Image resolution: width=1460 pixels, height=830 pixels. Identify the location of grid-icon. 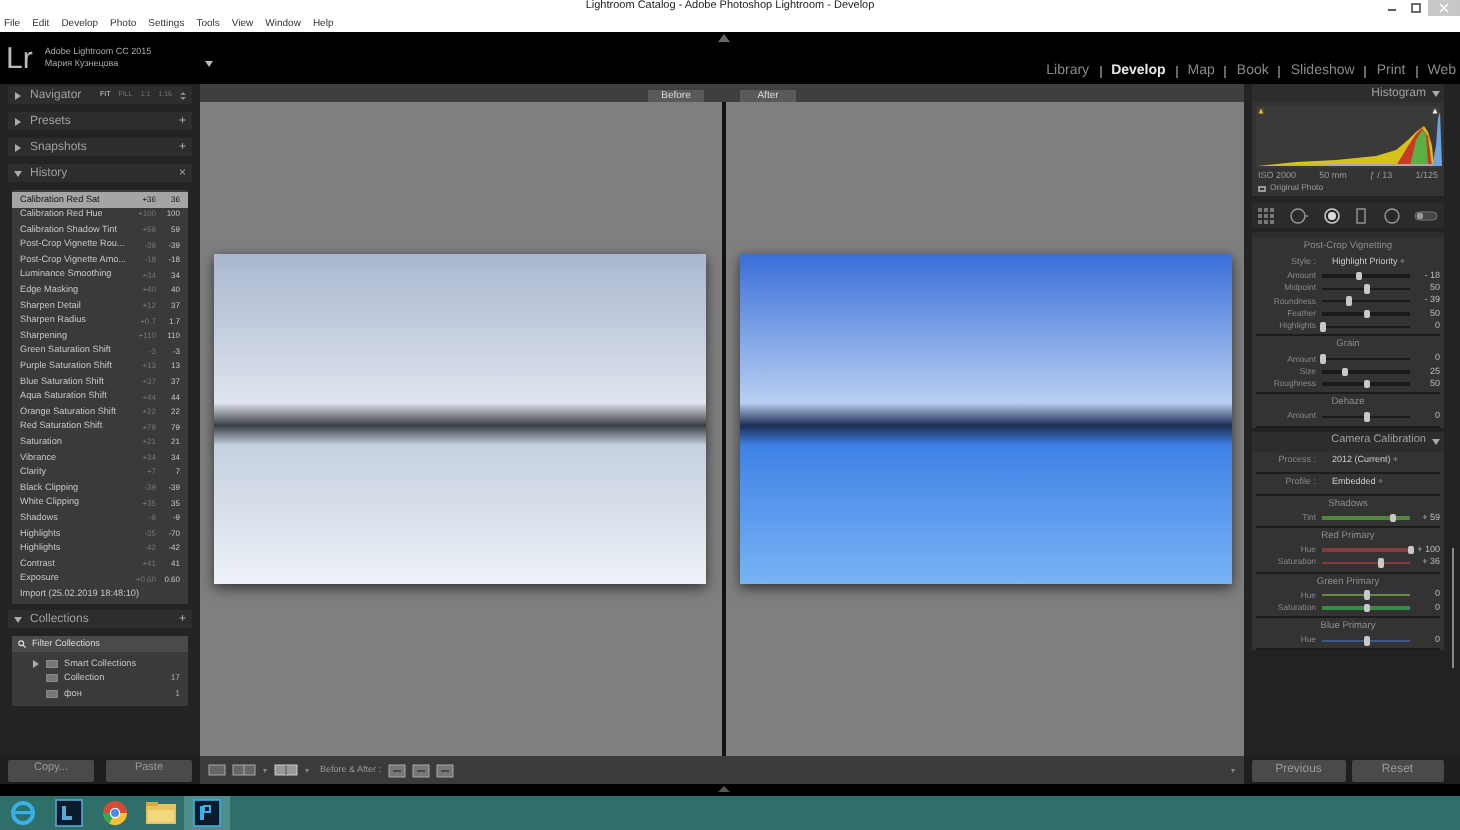
(1266, 215).